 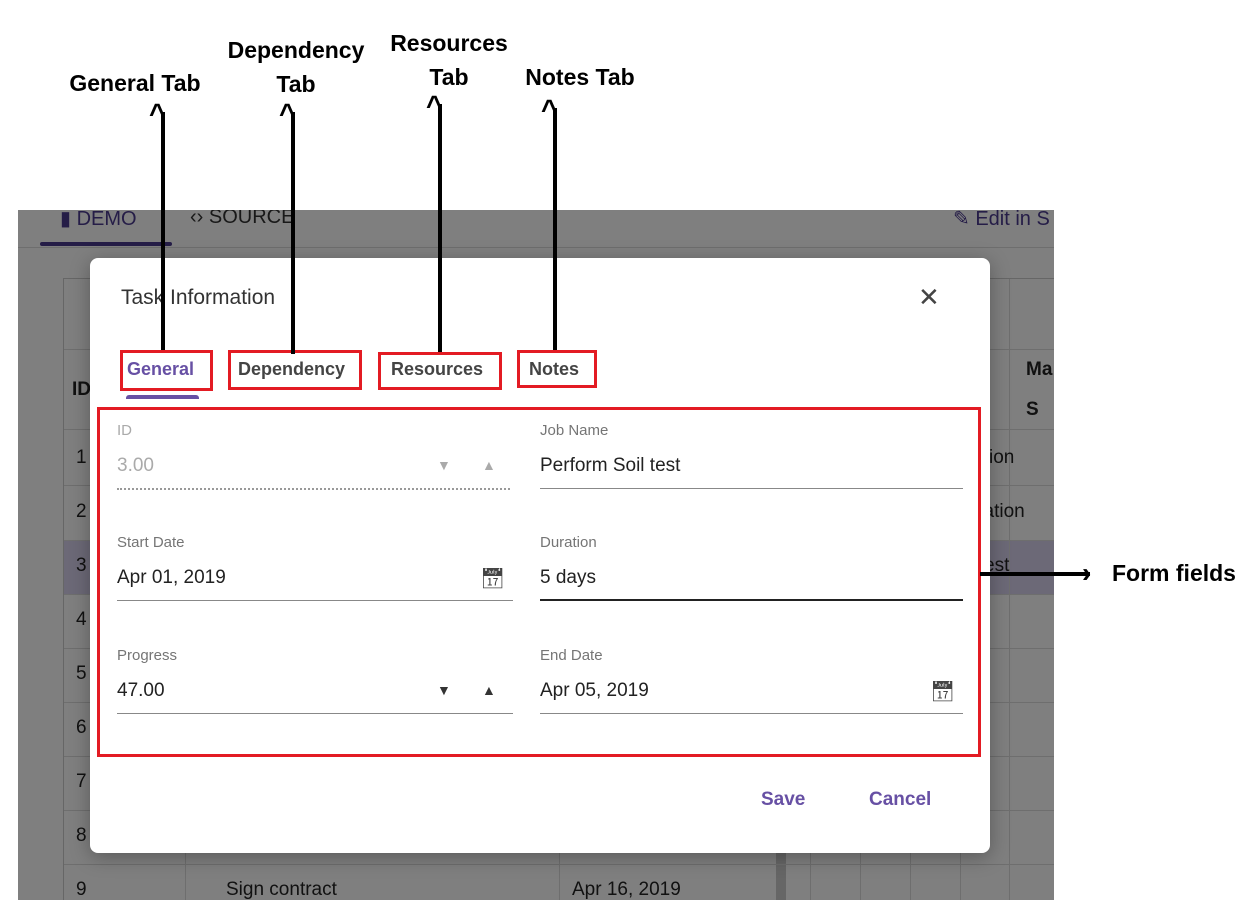 What do you see at coordinates (557, 369) in the screenshot?
I see `notes-tab-highlight` at bounding box center [557, 369].